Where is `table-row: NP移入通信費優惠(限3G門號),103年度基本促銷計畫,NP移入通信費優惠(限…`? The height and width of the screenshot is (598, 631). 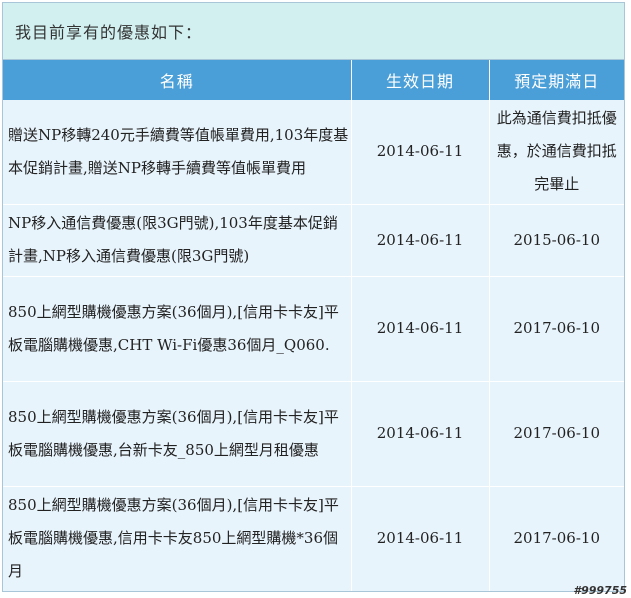 table-row: NP移入通信費優惠(限3G門號),103年度基本促銷計畫,NP移入通信費優惠(限… is located at coordinates (313, 240).